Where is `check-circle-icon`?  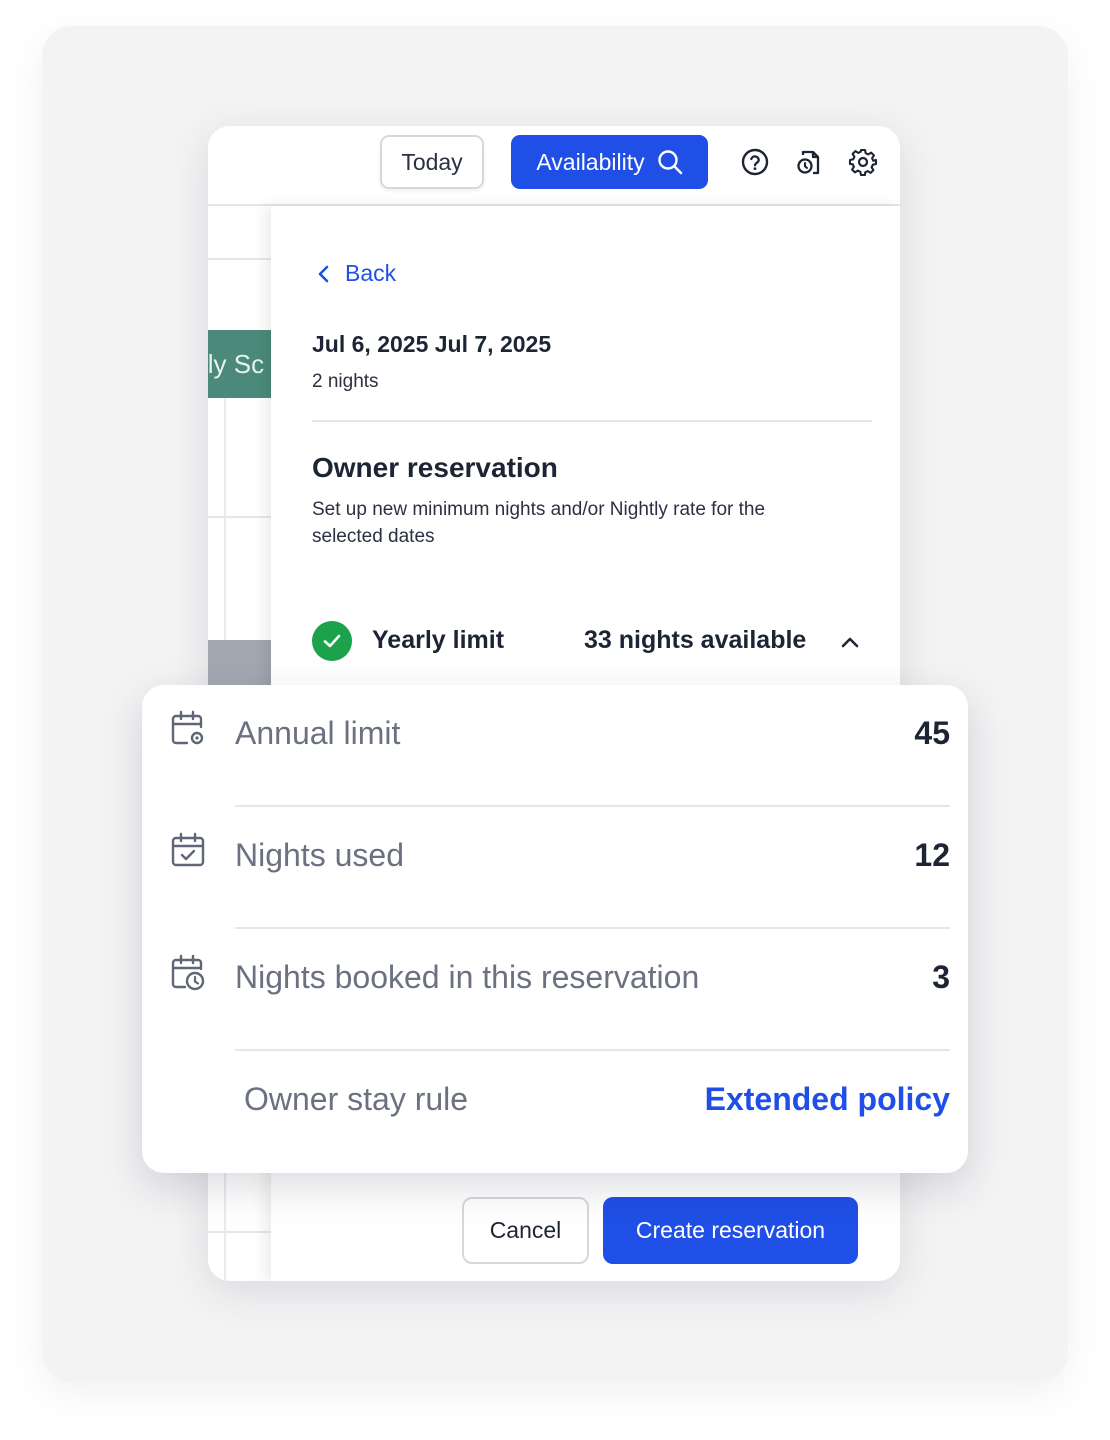
check-circle-icon is located at coordinates (332, 641).